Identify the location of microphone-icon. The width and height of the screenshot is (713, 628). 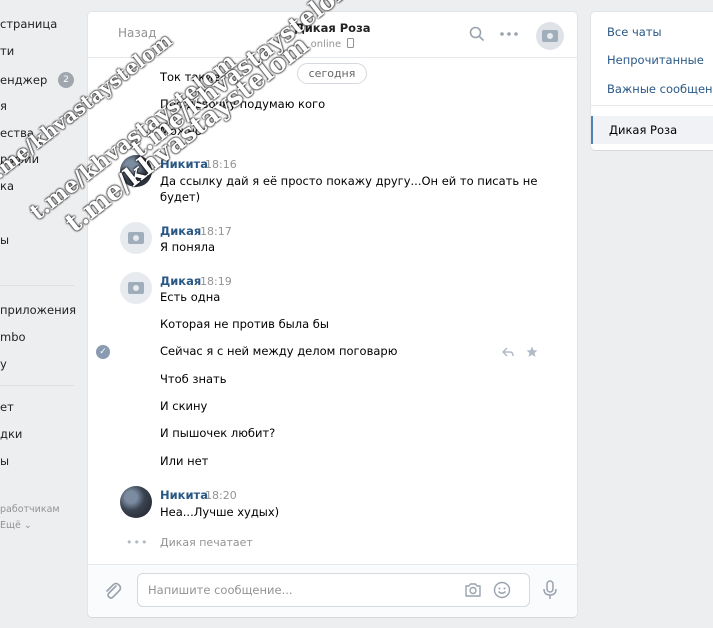
(550, 590).